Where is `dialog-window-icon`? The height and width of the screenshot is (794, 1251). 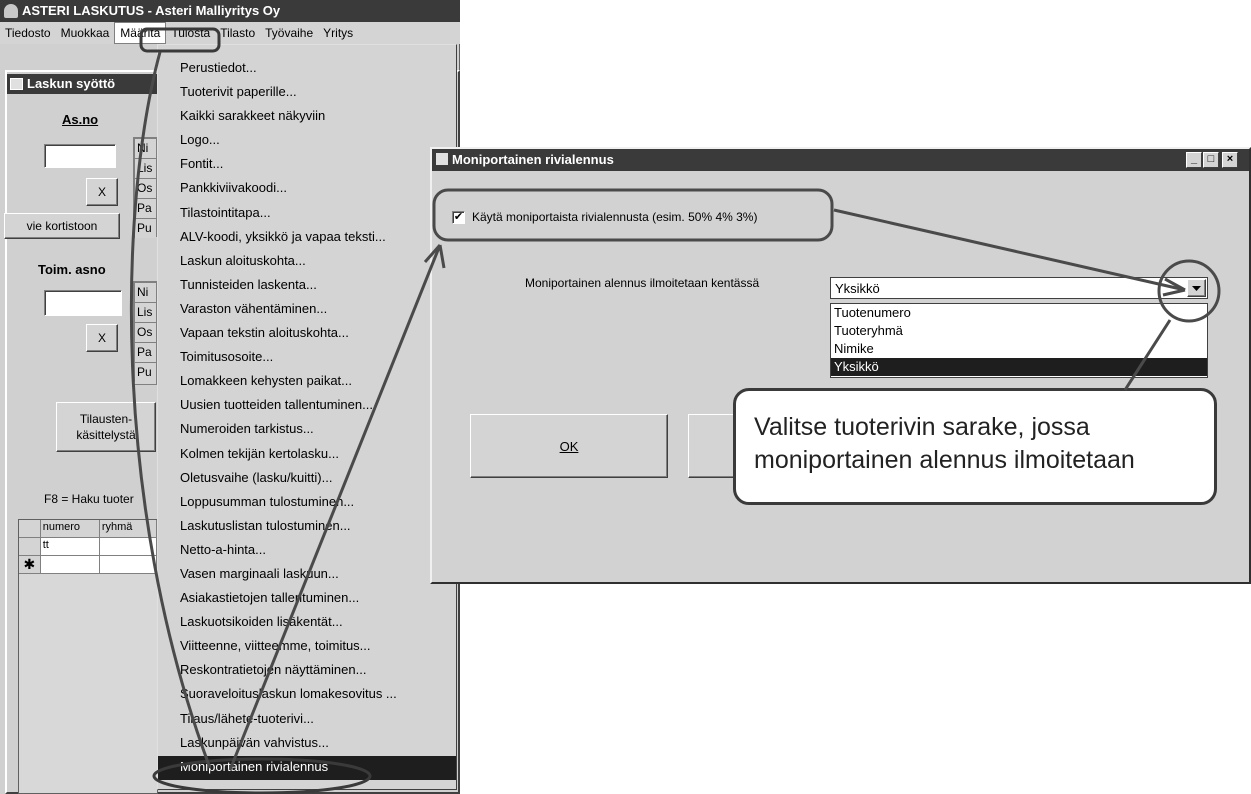 dialog-window-icon is located at coordinates (442, 159).